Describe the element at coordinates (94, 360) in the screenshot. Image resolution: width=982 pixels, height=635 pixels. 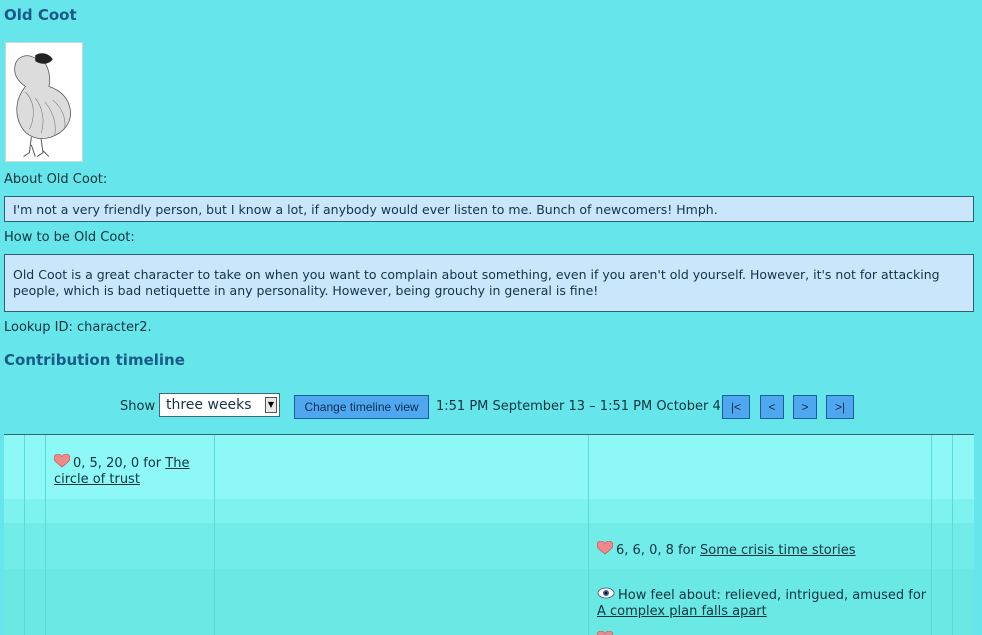
I see `timeline-heading: Contribution timeline` at that location.